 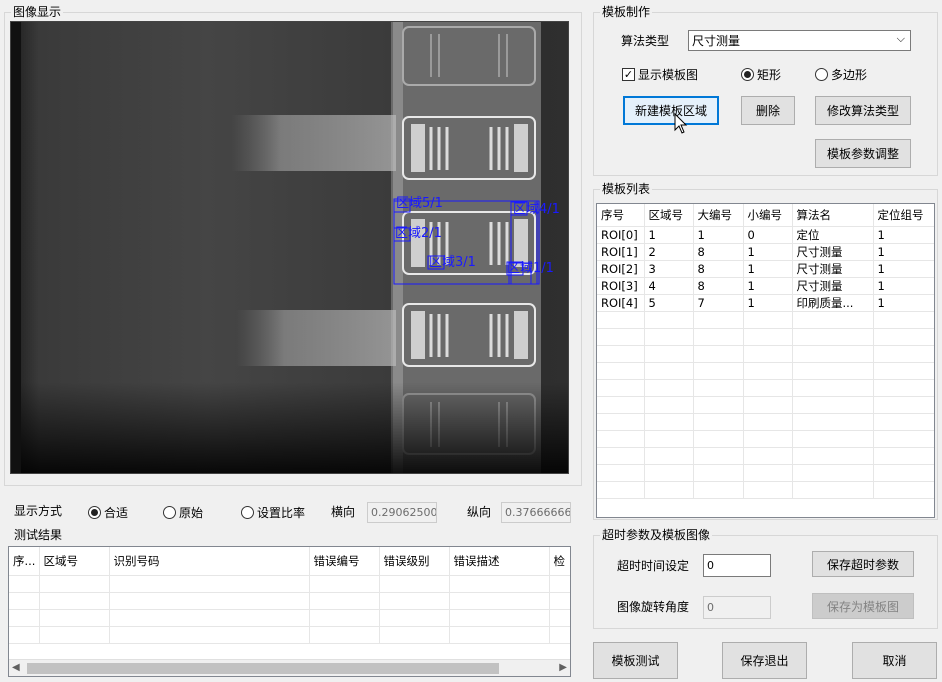 What do you see at coordinates (747, 74) in the screenshot?
I see `radio-rectangle-dot` at bounding box center [747, 74].